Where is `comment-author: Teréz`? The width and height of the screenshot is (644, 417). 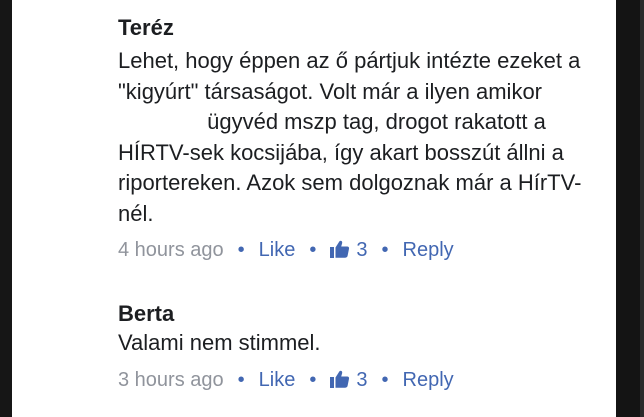 comment-author: Teréz is located at coordinates (363, 28).